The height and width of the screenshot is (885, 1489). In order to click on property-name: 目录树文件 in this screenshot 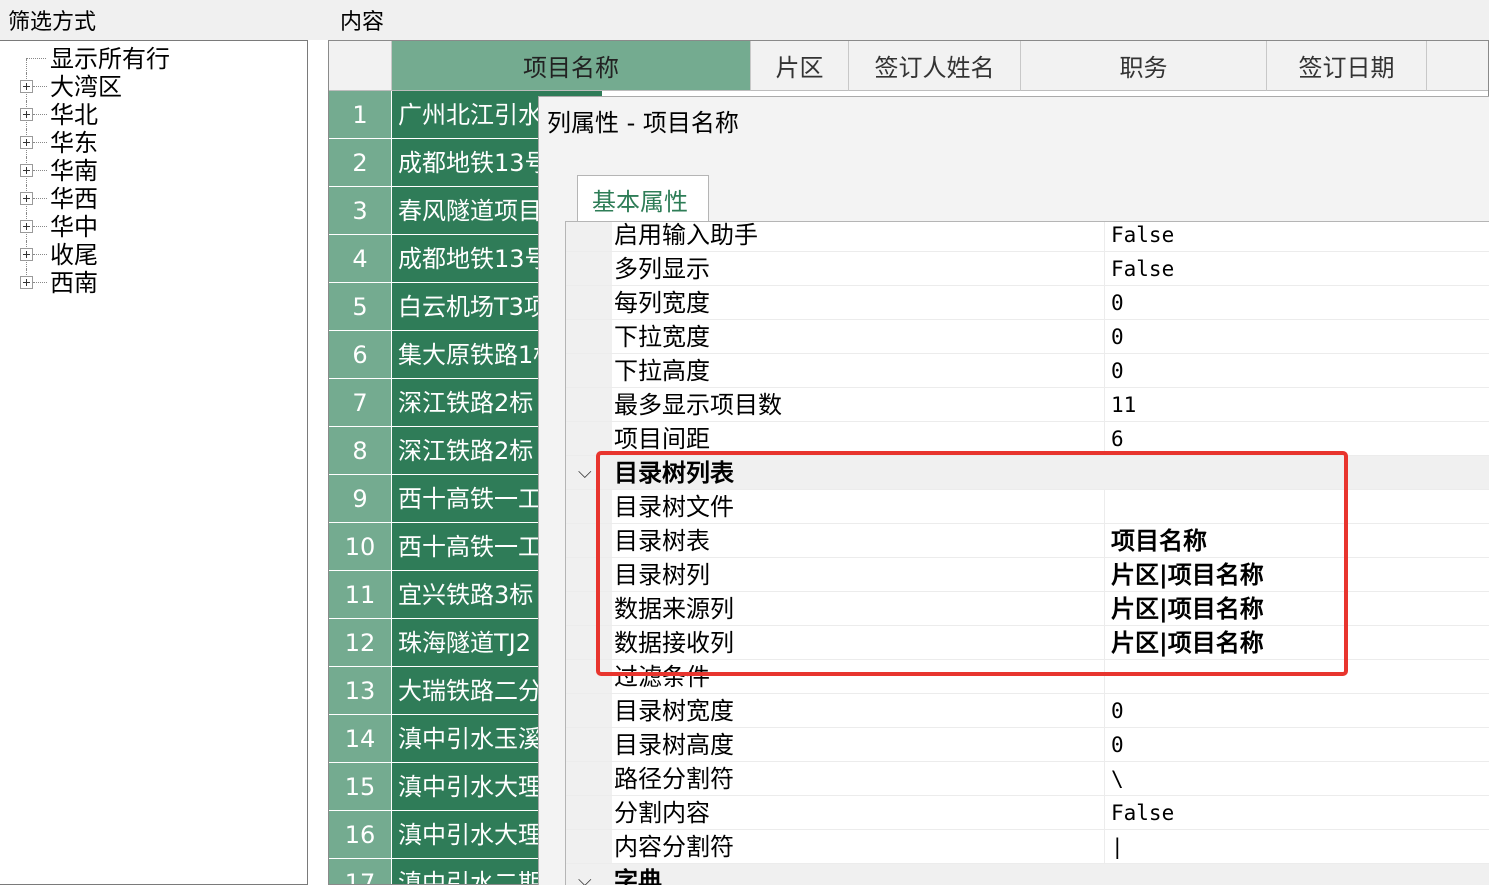, I will do `click(674, 507)`.